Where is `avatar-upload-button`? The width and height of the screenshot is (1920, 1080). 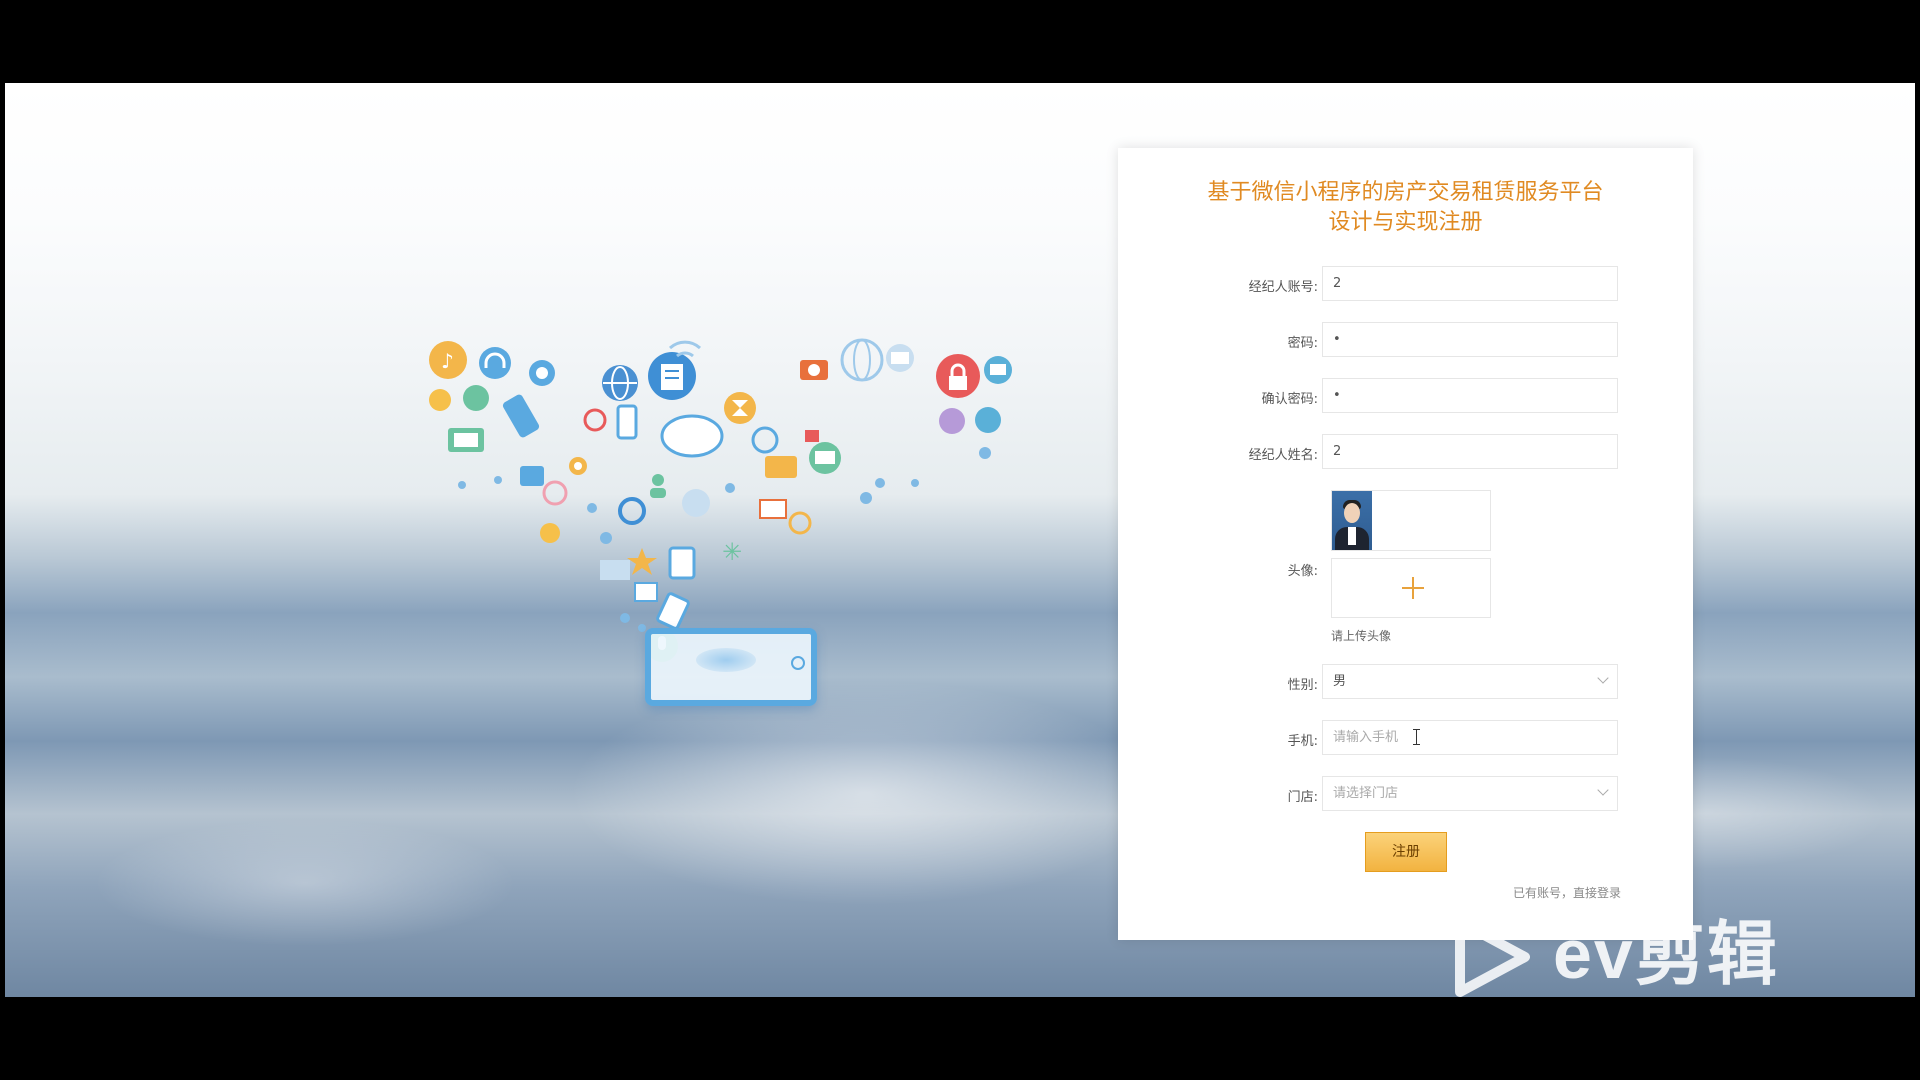
avatar-upload-button is located at coordinates (1411, 588).